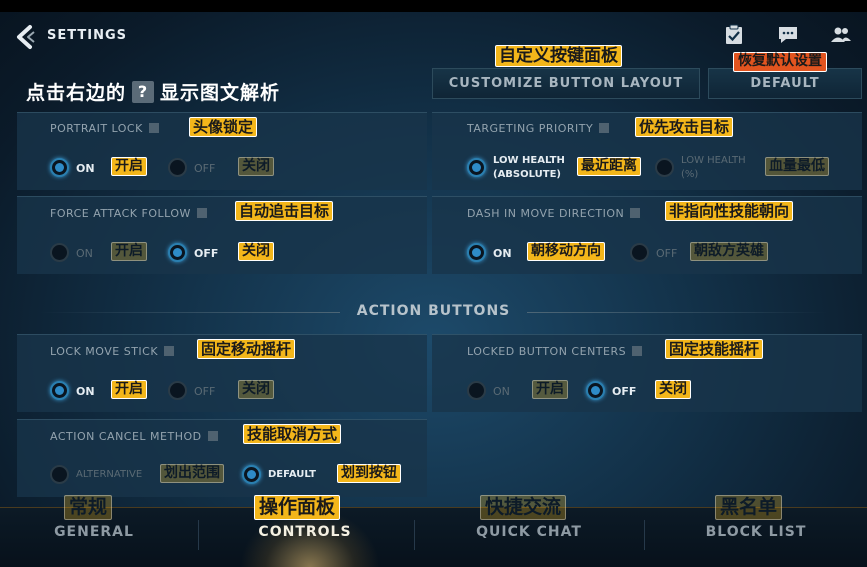  I want to click on action-buttons-heading: ACTION BUTTONS, so click(433, 311).